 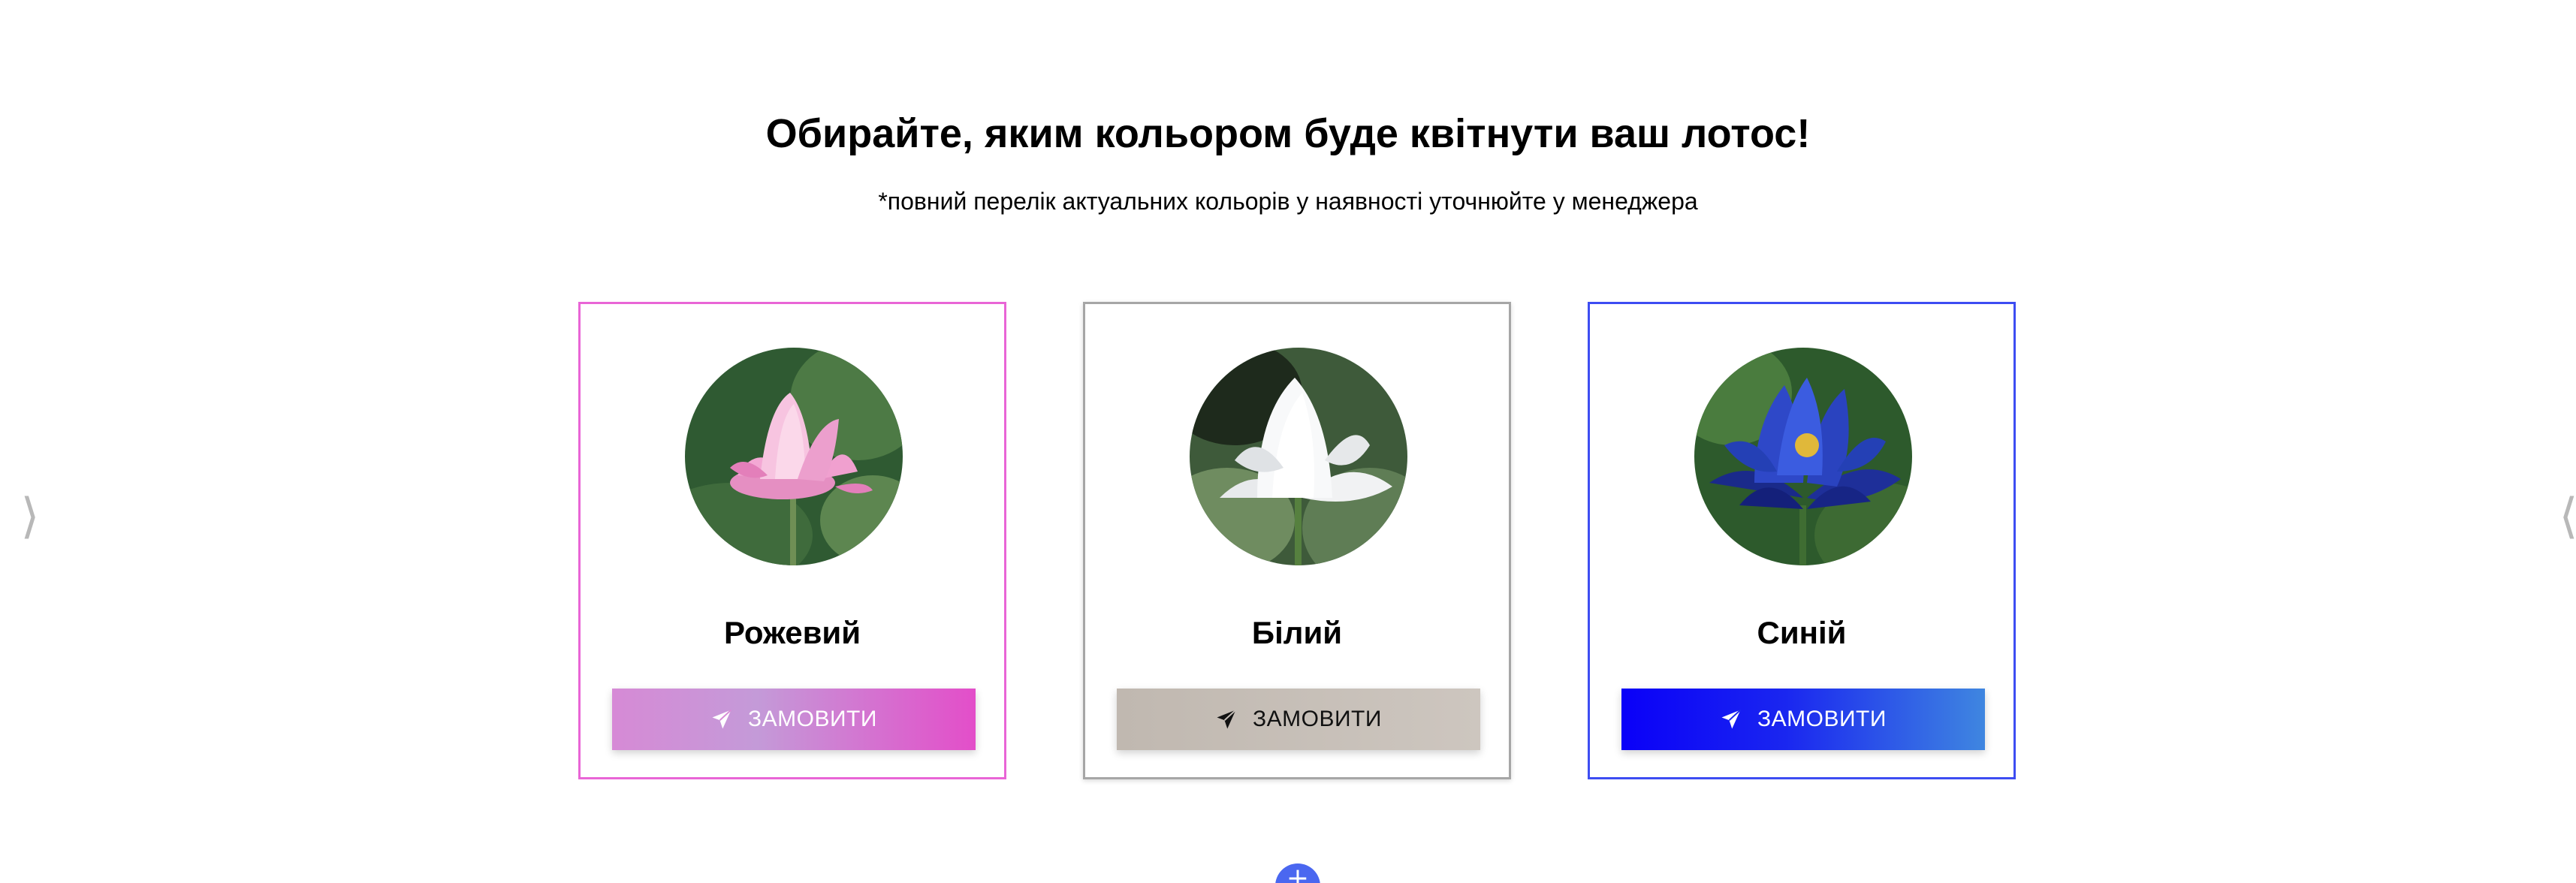 I want to click on floating-action-button, so click(x=1297, y=873).